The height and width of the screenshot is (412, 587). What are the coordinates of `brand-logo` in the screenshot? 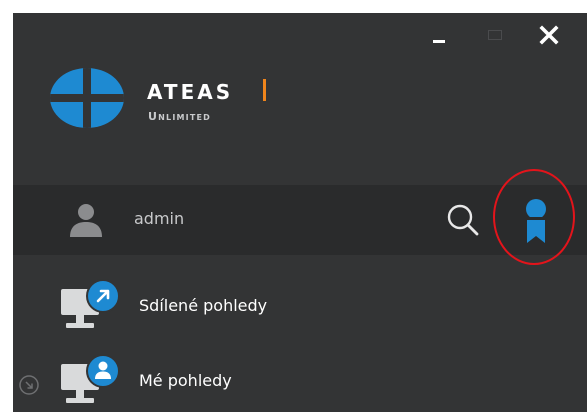 It's located at (87, 98).